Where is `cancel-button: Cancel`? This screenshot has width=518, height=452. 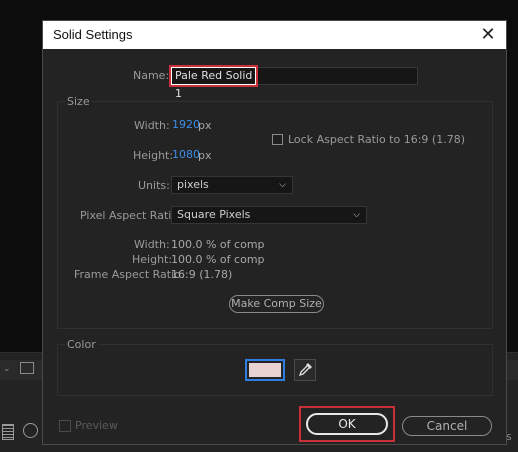 cancel-button: Cancel is located at coordinates (447, 426).